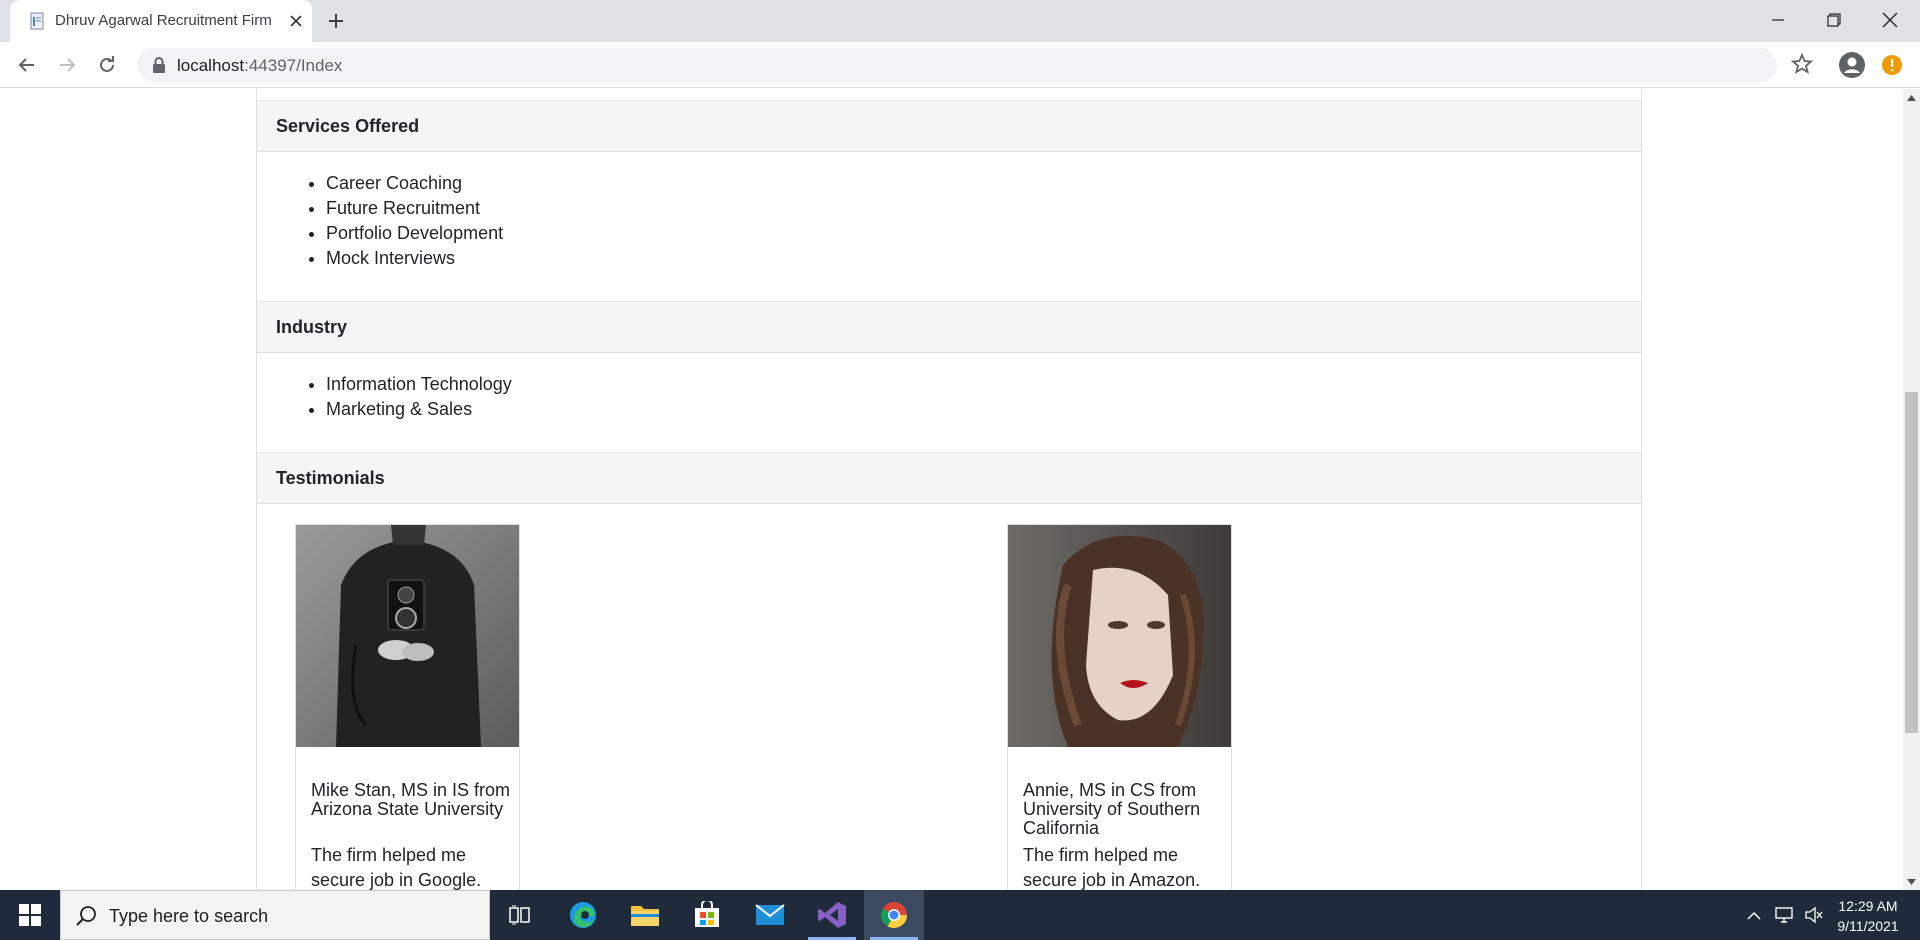  Describe the element at coordinates (949, 327) in the screenshot. I see `industry-section-header: Industry` at that location.